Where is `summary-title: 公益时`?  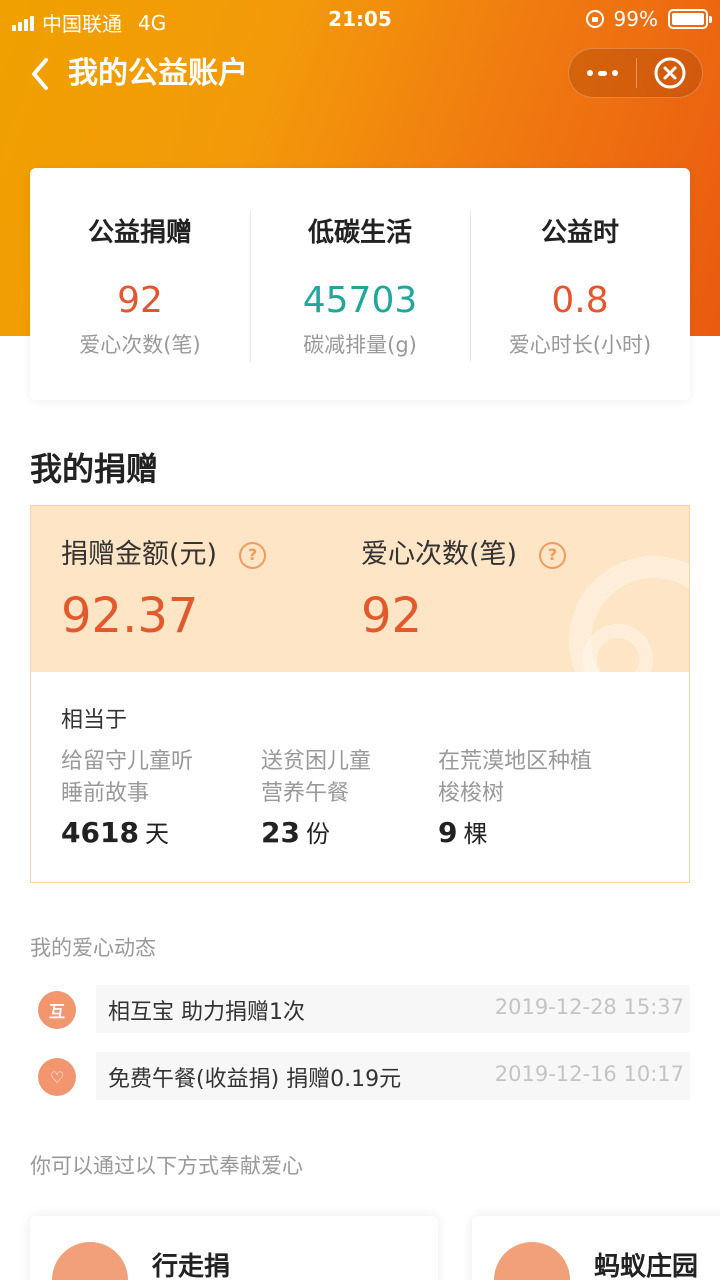
summary-title: 公益时 is located at coordinates (579, 233).